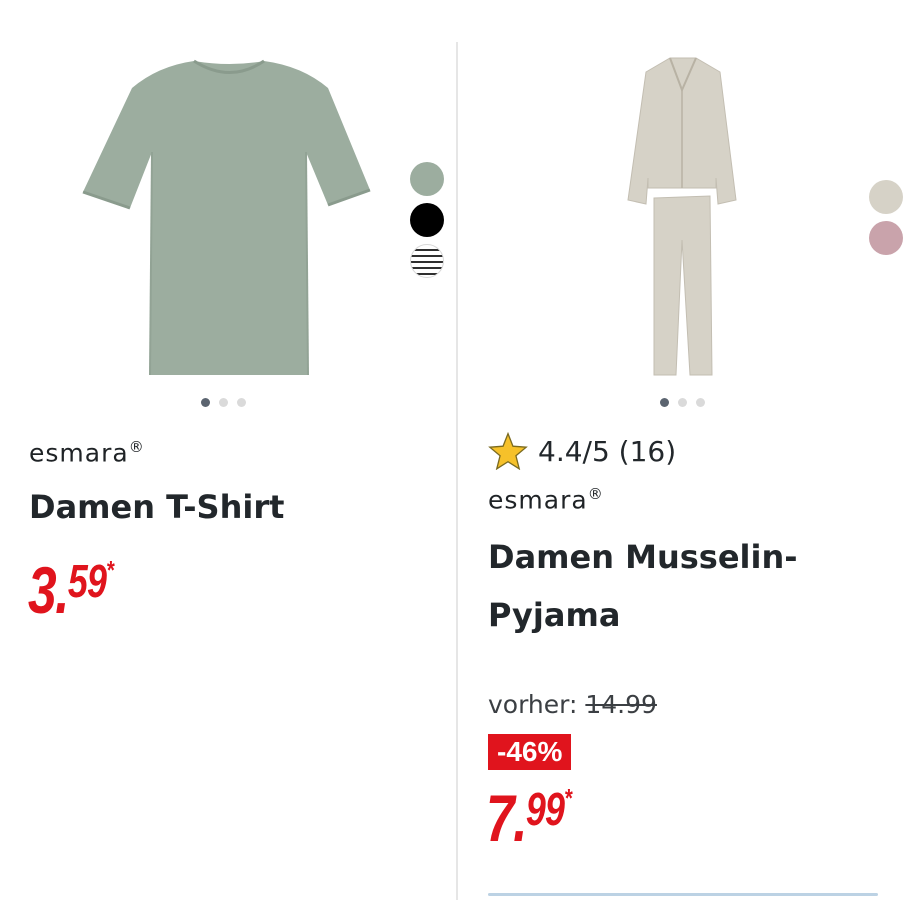  I want to click on swatch-rose, so click(886, 238).